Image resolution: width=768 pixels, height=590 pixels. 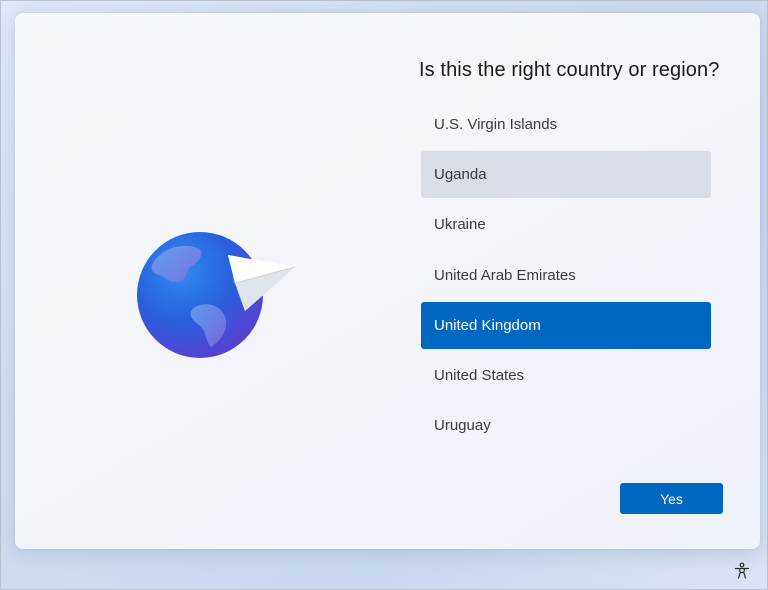 What do you see at coordinates (742, 571) in the screenshot?
I see `accessibility-icon` at bounding box center [742, 571].